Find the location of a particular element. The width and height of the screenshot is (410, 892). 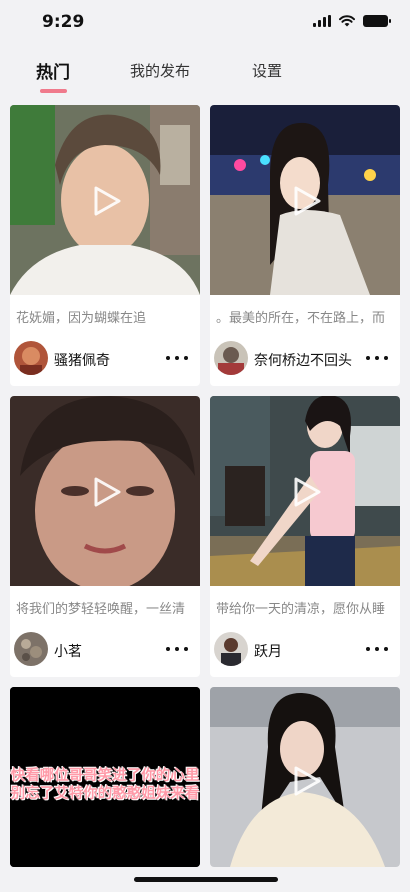

video-card: 带给你一天的清凉，愿你从睡 跃月 is located at coordinates (305, 536).